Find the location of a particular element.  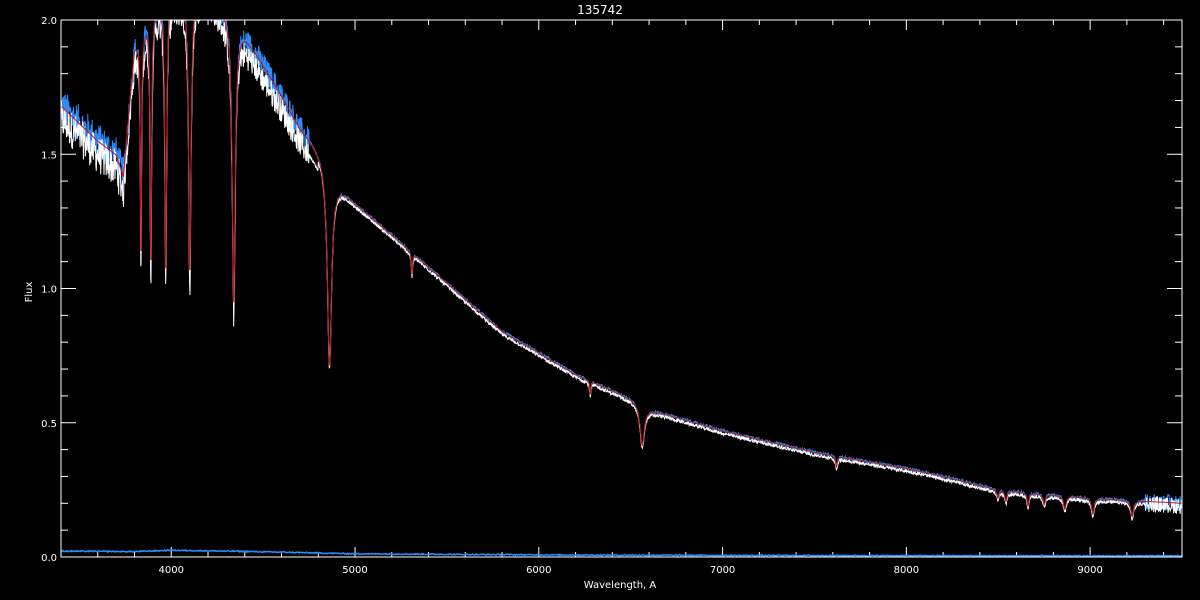

y-tick-label: 0.0 is located at coordinates (49, 558).